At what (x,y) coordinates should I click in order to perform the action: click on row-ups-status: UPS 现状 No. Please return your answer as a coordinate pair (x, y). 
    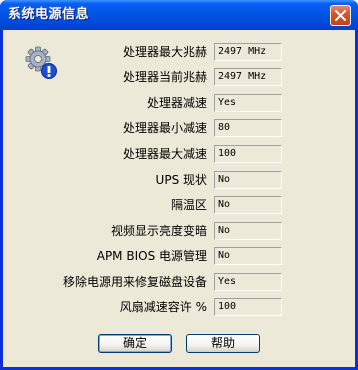
    Looking at the image, I should click on (179, 180).